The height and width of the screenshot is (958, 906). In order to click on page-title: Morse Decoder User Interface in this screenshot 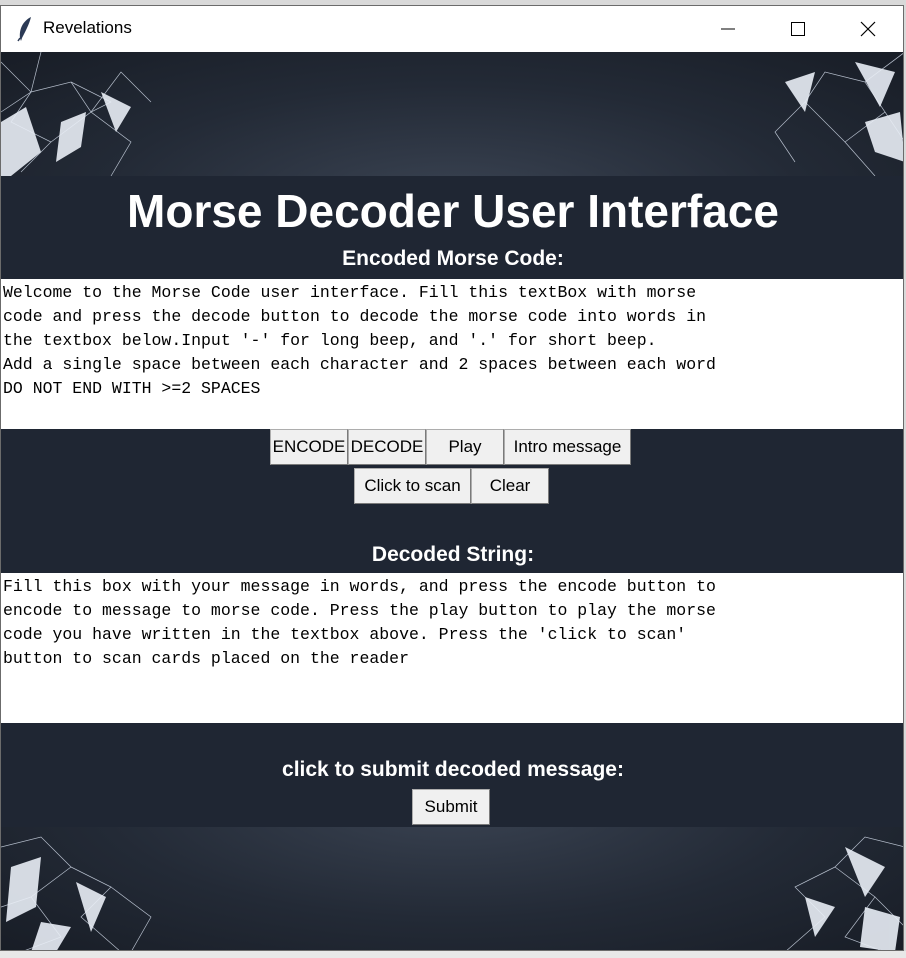, I will do `click(453, 211)`.